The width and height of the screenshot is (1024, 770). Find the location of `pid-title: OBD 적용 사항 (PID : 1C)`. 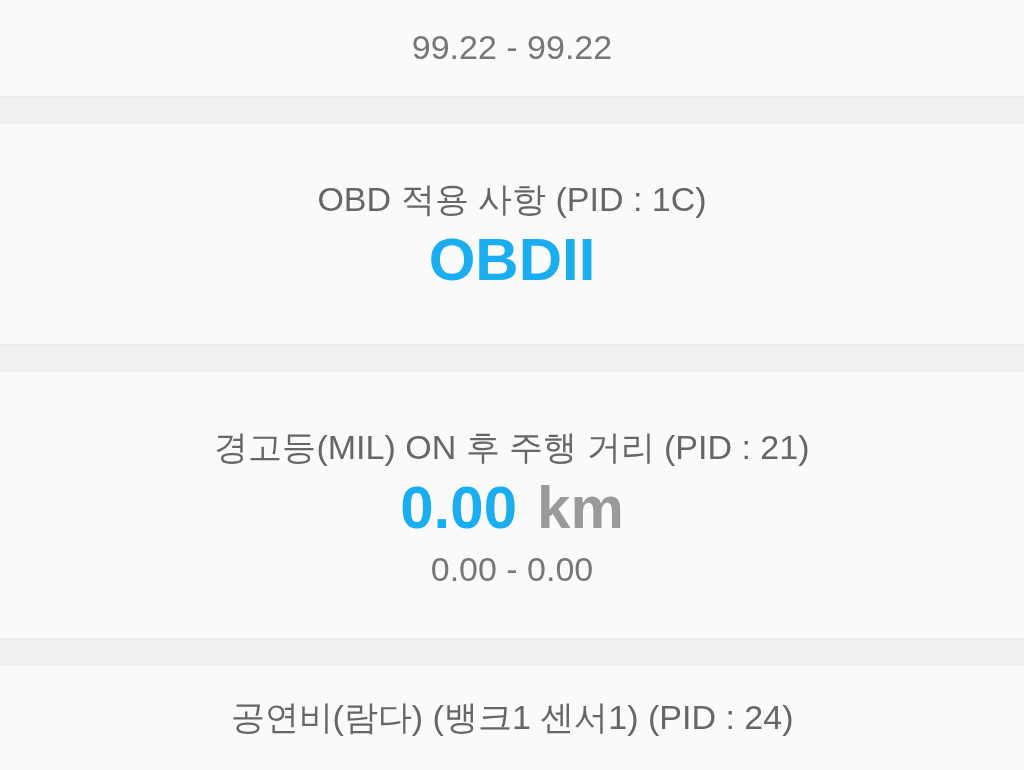

pid-title: OBD 적용 사항 (PID : 1C) is located at coordinates (512, 199).